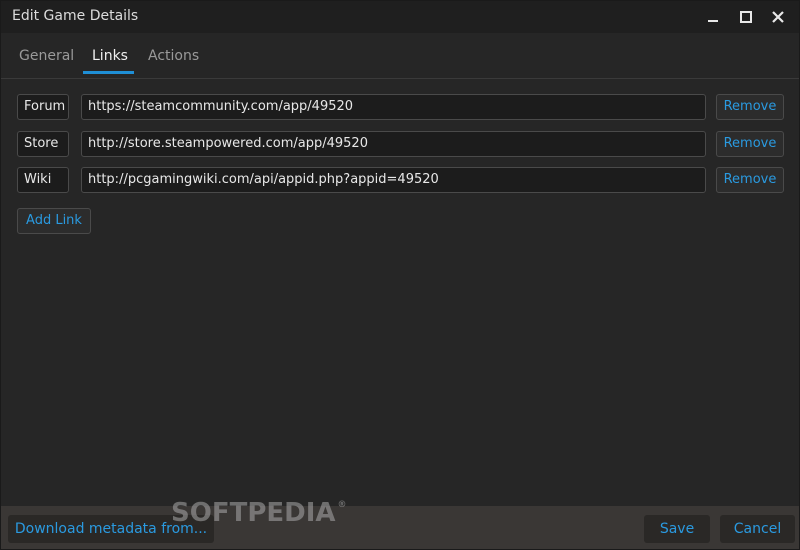  Describe the element at coordinates (43, 180) in the screenshot. I see `link-name-field: Wiki` at that location.